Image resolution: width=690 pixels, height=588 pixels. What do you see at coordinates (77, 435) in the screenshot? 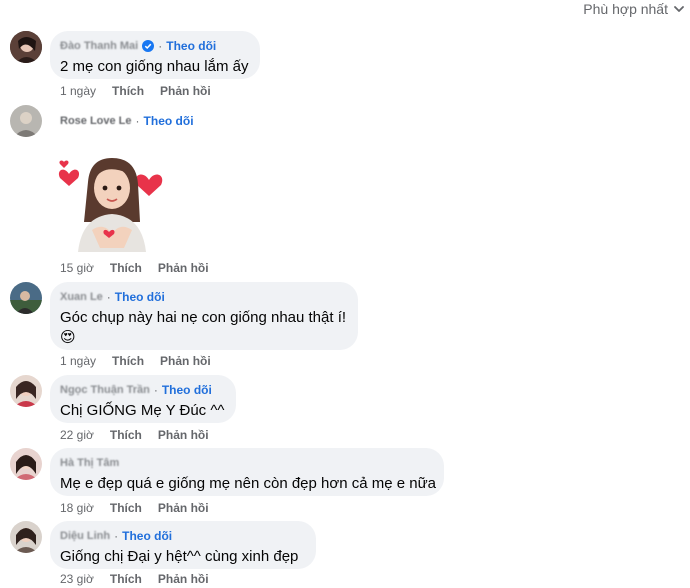
I see `comment-time: 22 giờ` at bounding box center [77, 435].